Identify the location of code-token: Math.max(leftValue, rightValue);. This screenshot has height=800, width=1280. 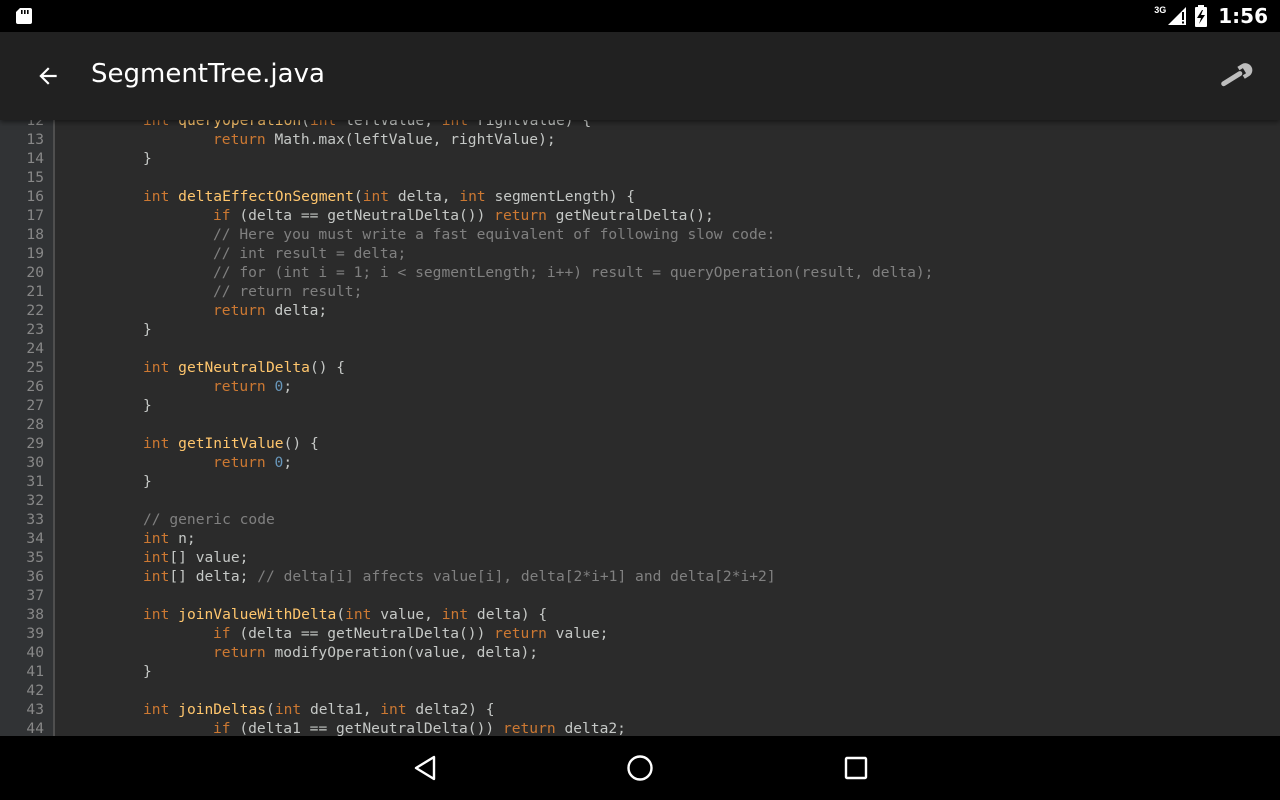
(410, 139).